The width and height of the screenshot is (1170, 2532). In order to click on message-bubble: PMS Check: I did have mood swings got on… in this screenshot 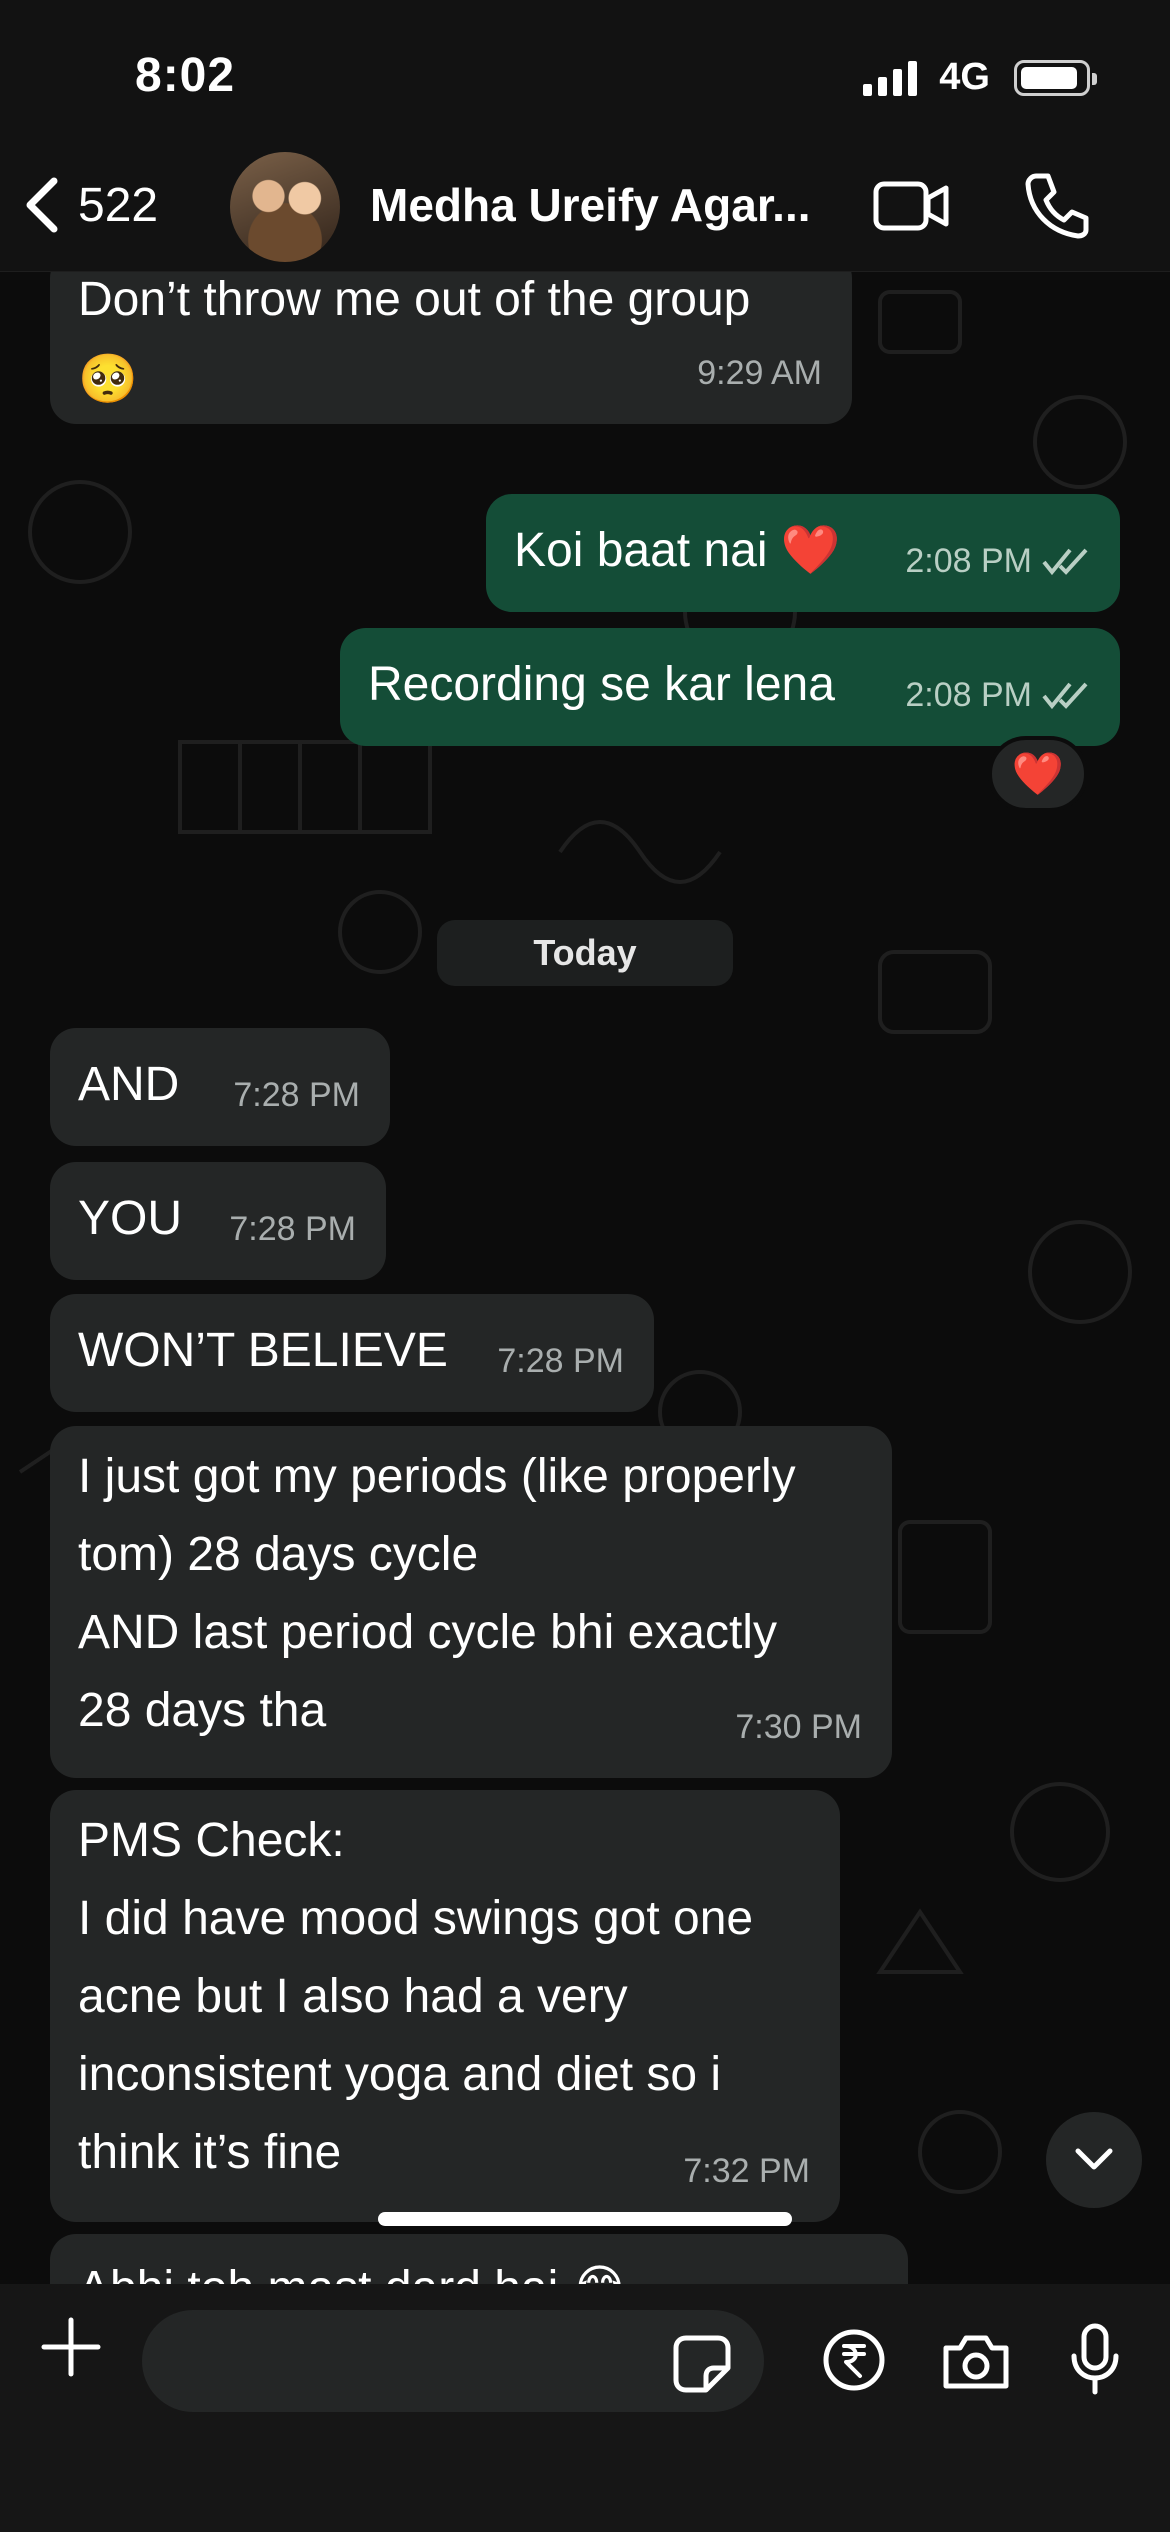, I will do `click(445, 2006)`.